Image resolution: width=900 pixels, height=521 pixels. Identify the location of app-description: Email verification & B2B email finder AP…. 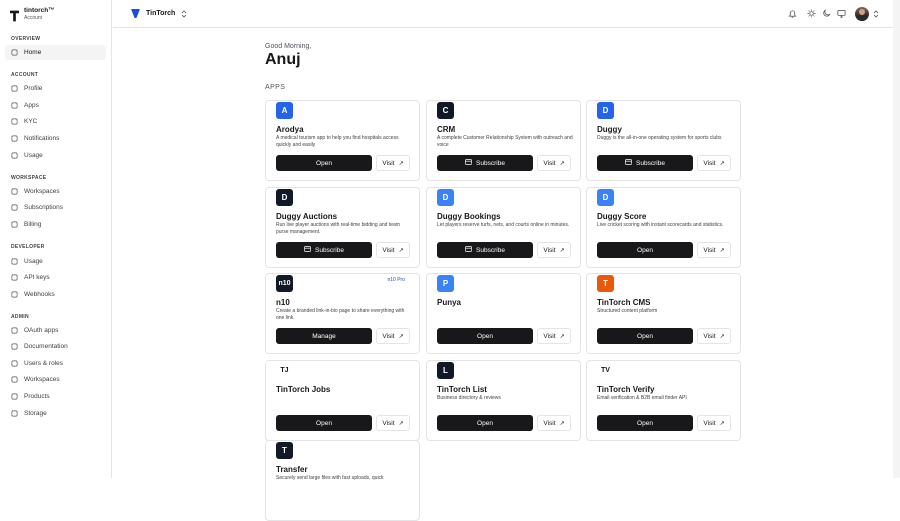
(642, 398).